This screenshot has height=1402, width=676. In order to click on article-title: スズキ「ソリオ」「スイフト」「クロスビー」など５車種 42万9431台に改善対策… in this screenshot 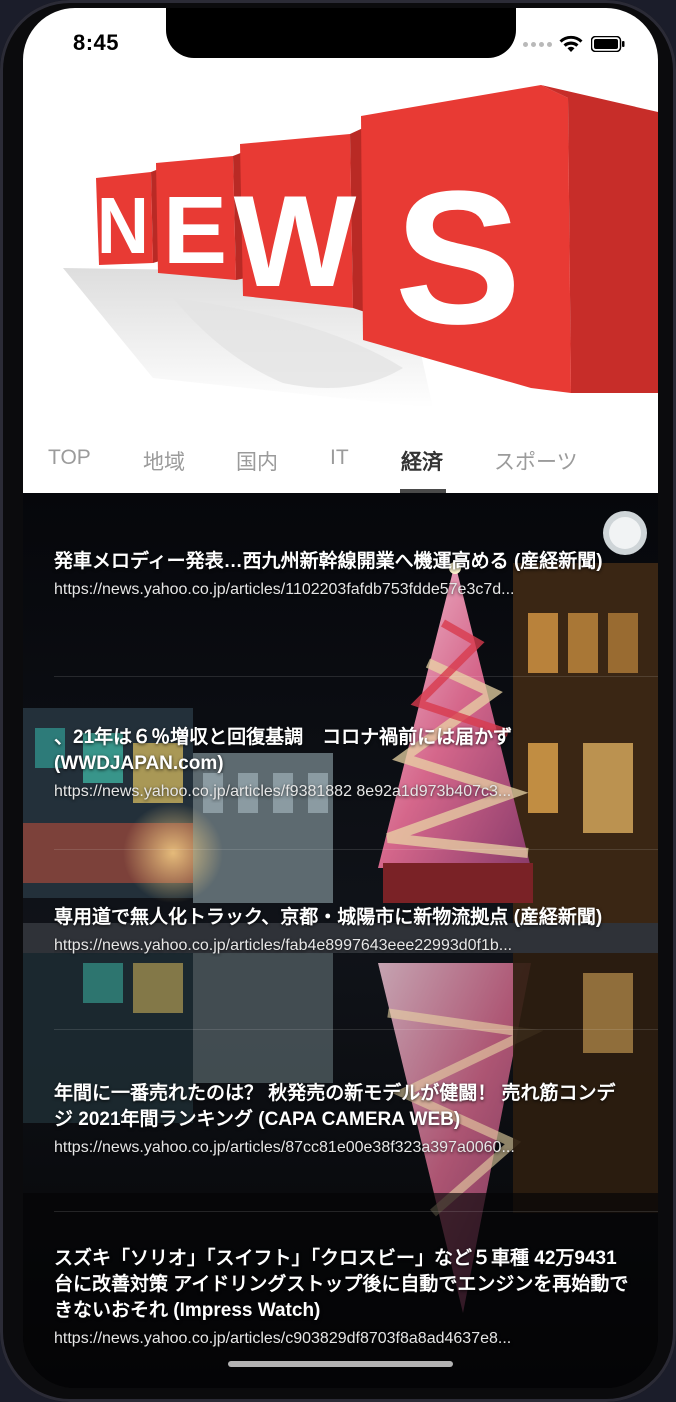, I will do `click(341, 1284)`.